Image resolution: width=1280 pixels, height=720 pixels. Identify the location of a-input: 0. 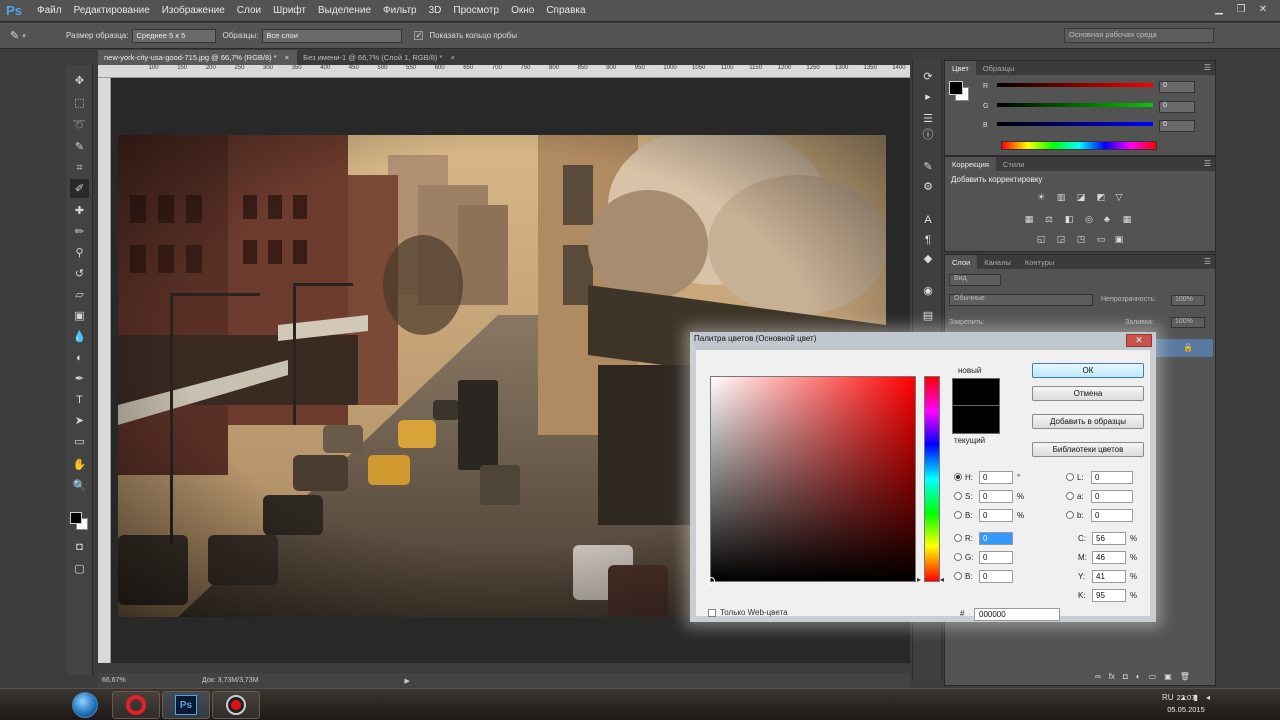
(1112, 496).